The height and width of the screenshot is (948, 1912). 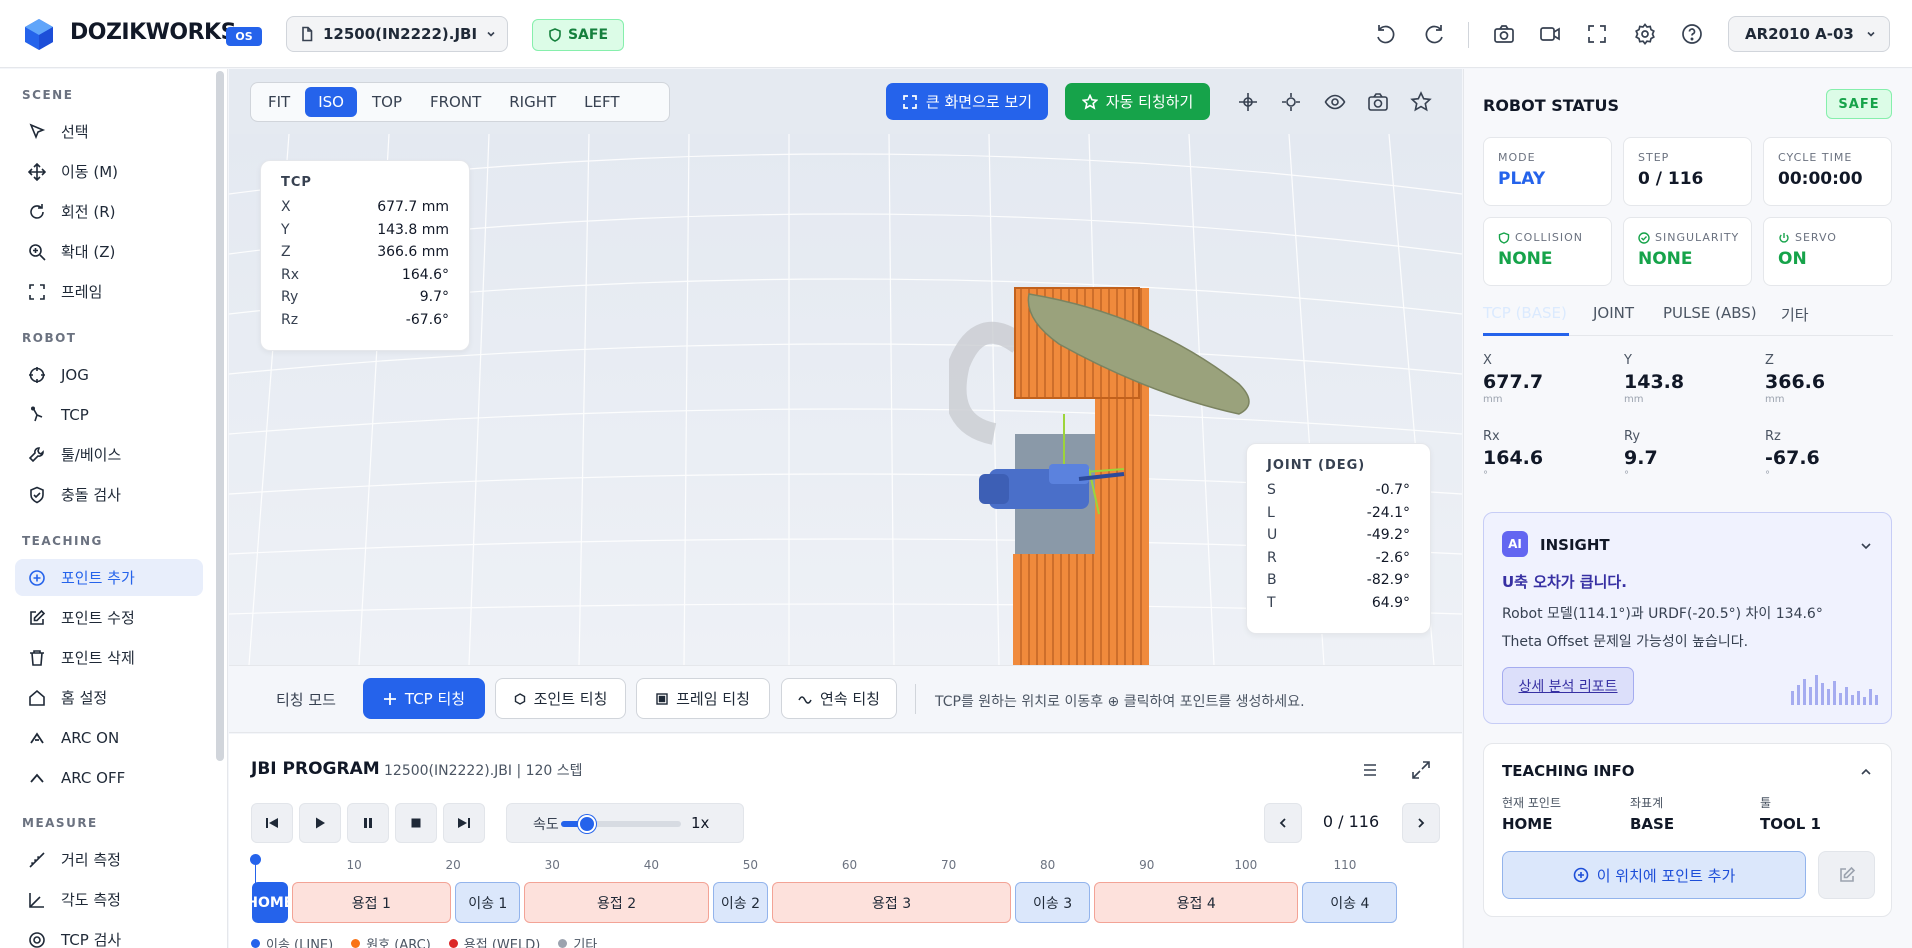 I want to click on sidebar-item-edit-point: 포인트 수정, so click(x=109, y=617).